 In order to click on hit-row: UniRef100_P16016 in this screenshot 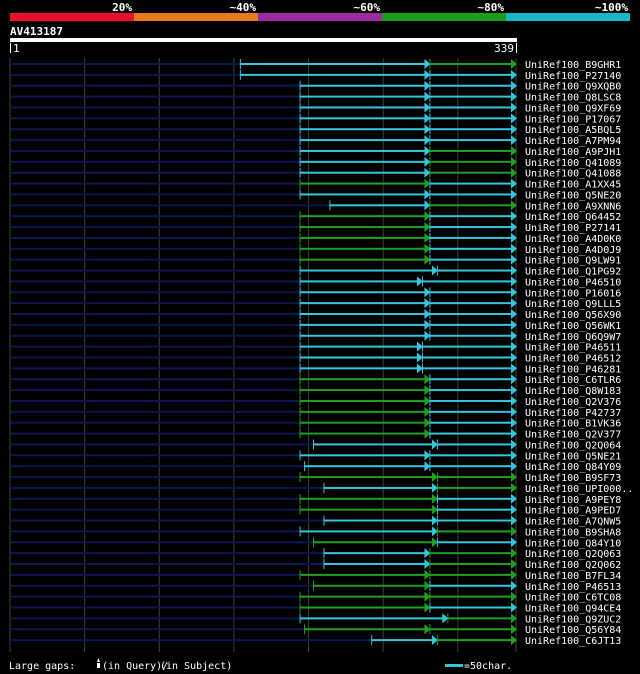, I will do `click(315, 293)`.